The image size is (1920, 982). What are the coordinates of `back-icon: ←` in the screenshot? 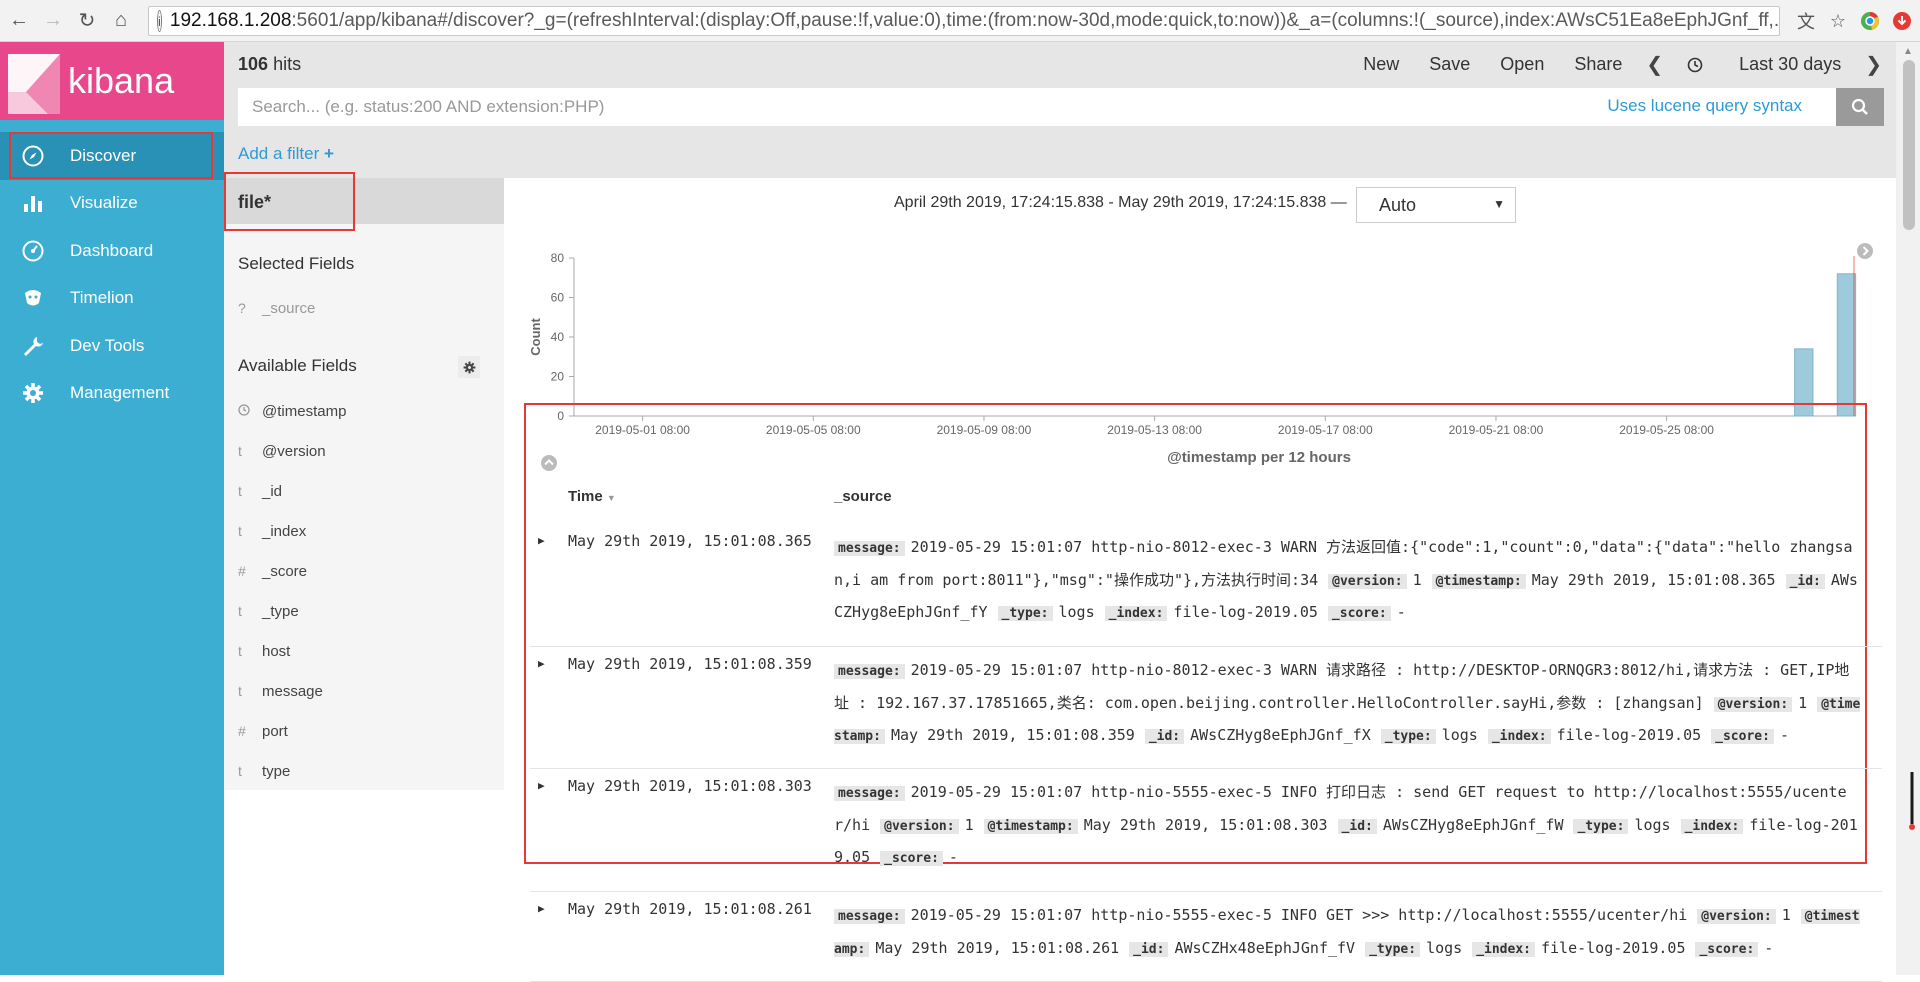 It's located at (19, 21).